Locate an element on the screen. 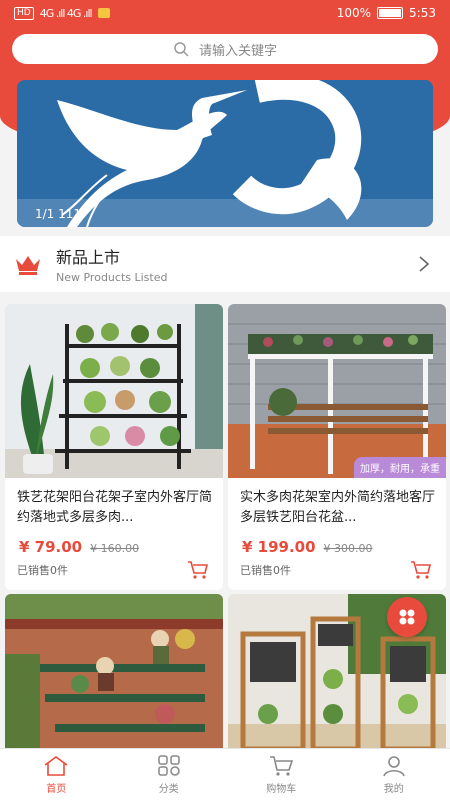 The image size is (450, 800). tab-home-label: 首页 is located at coordinates (56, 789).